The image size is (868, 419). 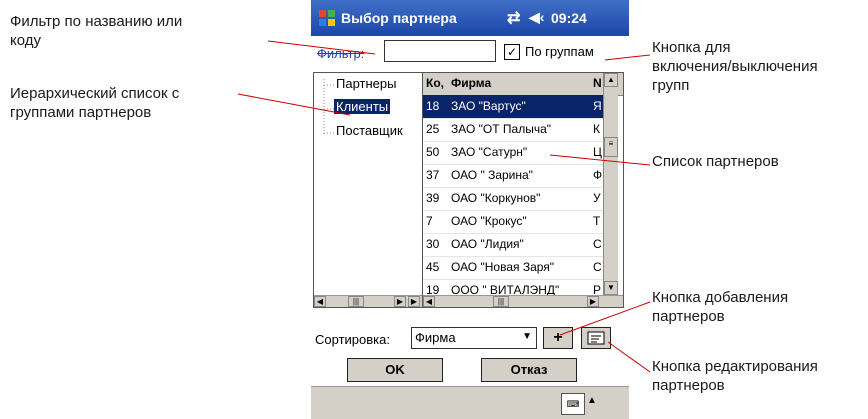 I want to click on add-button-annotation: Кнопка добавления партнеров, so click(x=720, y=307).